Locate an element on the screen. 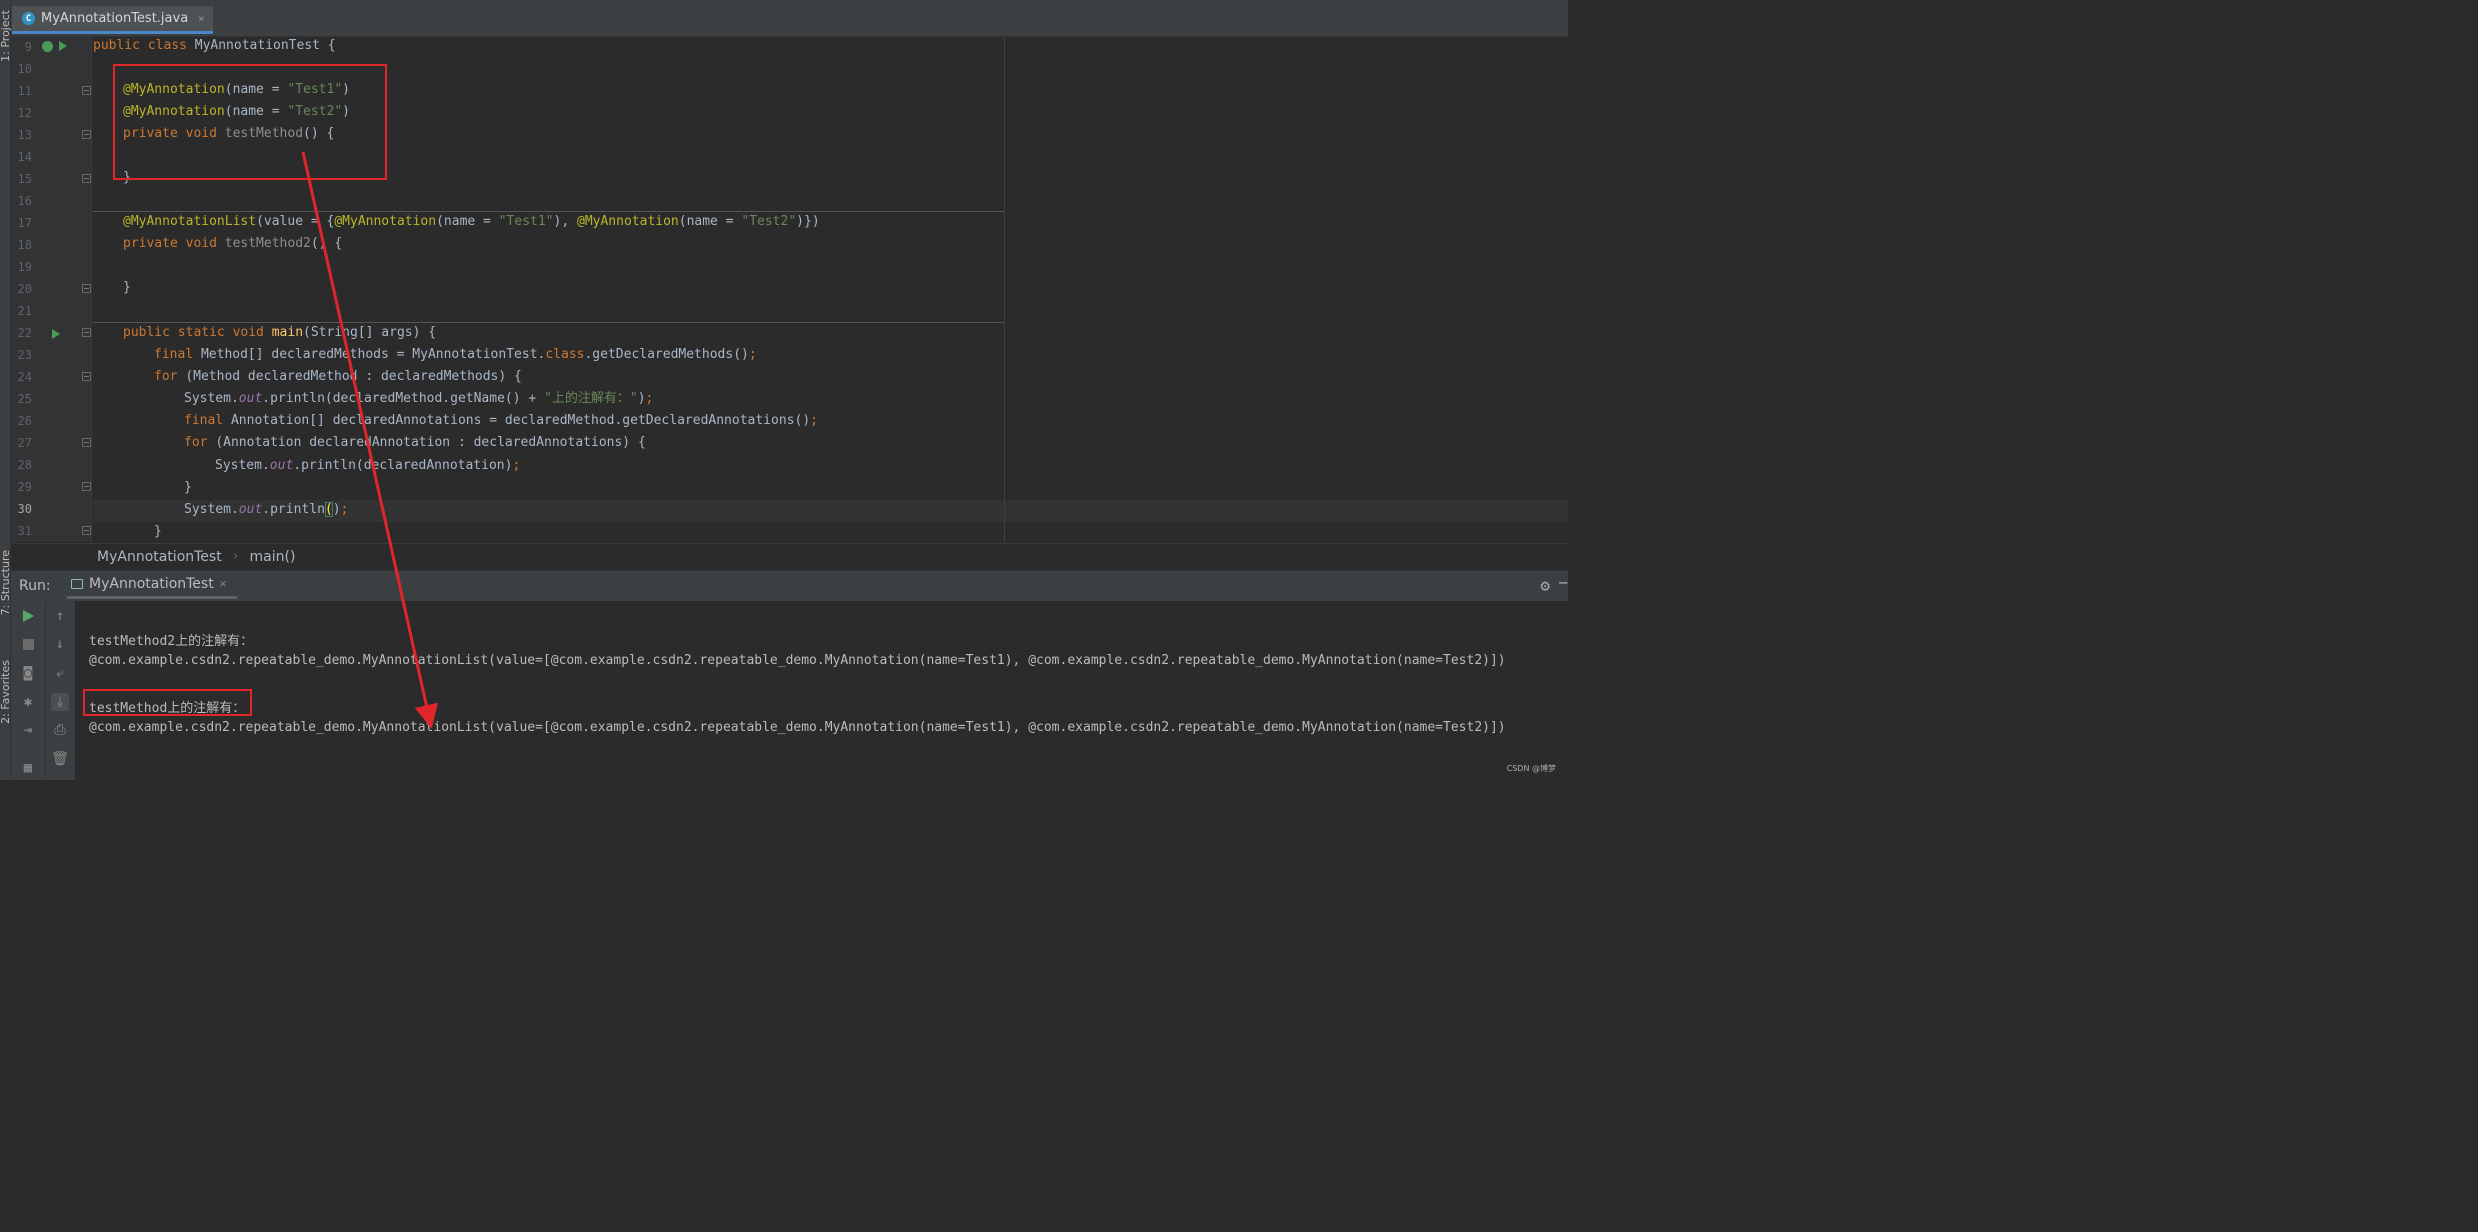  line-number: 27 is located at coordinates (24, 443).